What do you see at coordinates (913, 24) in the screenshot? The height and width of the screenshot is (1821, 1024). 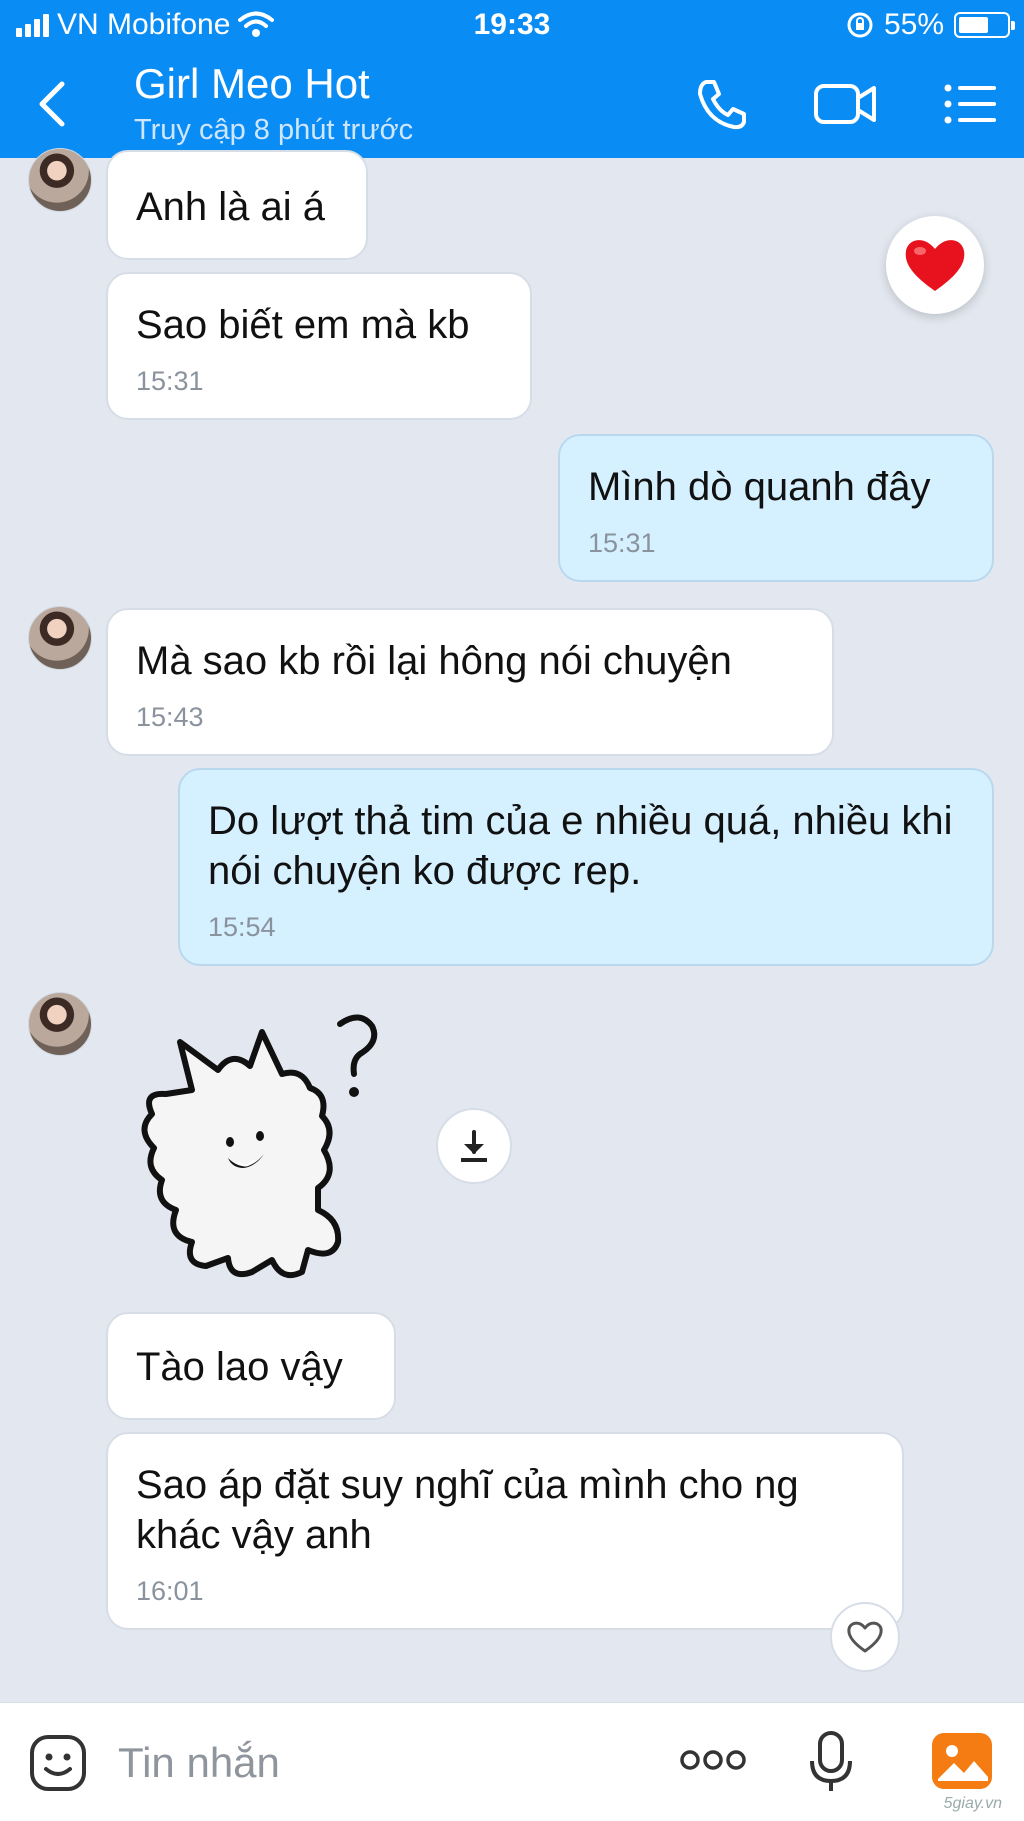 I see `battery-percent: 55%` at bounding box center [913, 24].